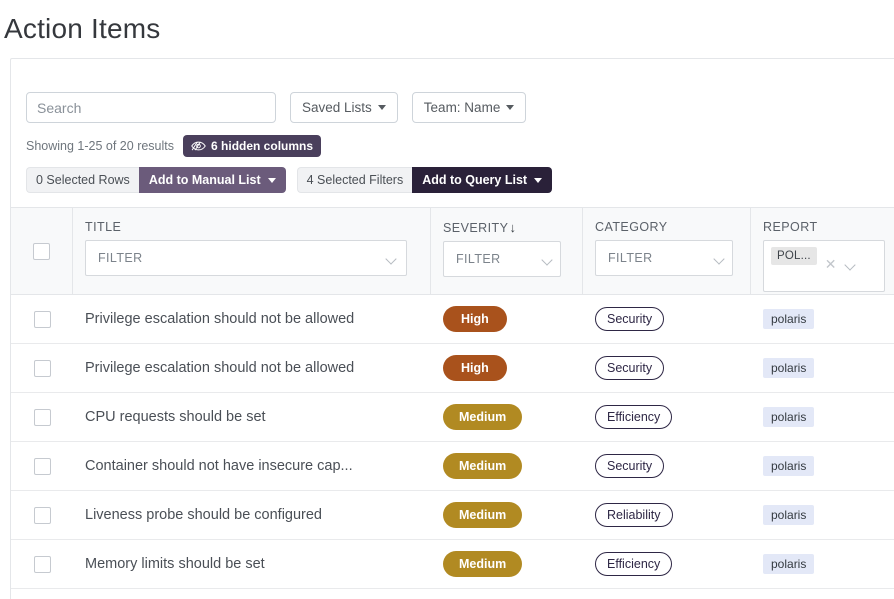  I want to click on add-to-query-list-button: Add to Query List, so click(482, 180).